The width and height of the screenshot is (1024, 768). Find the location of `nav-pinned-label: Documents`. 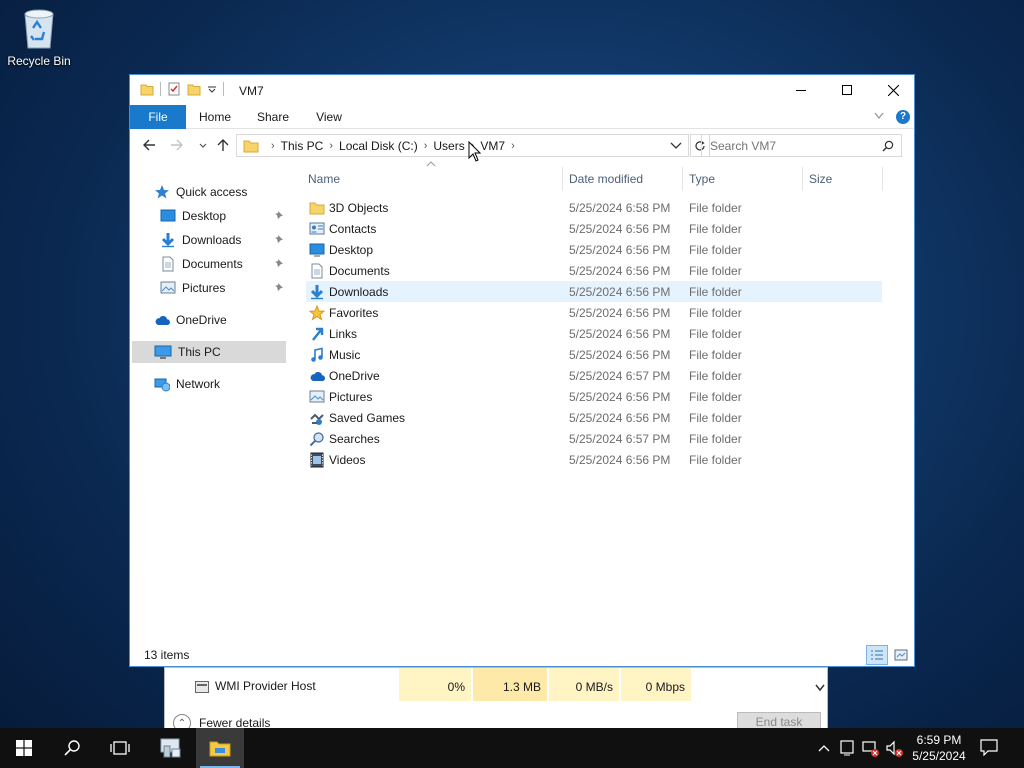

nav-pinned-label: Documents is located at coordinates (212, 264).